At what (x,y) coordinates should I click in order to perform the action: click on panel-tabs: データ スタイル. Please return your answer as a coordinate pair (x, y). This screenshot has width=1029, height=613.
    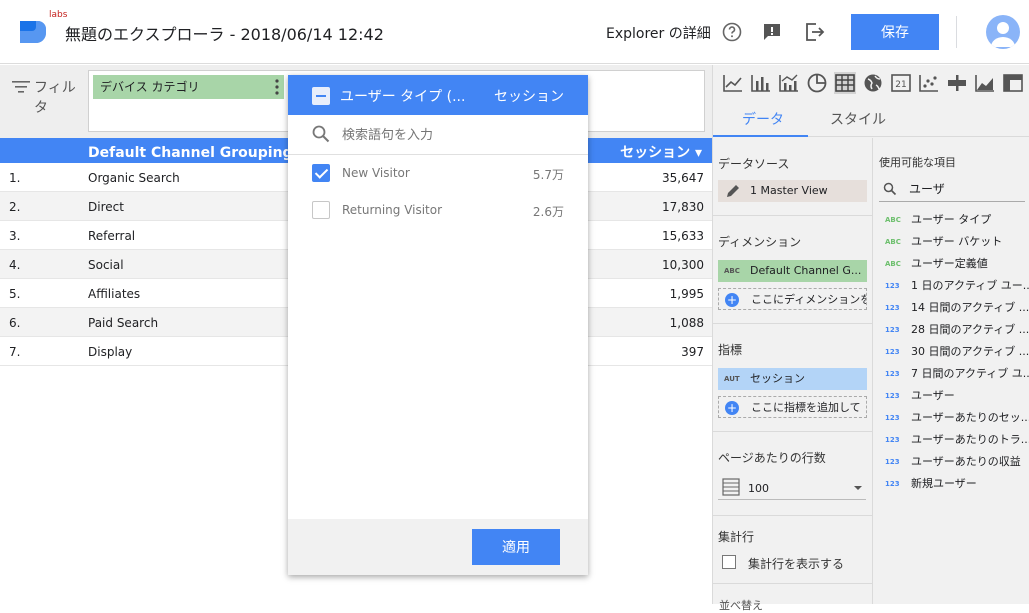
    Looking at the image, I should click on (871, 118).